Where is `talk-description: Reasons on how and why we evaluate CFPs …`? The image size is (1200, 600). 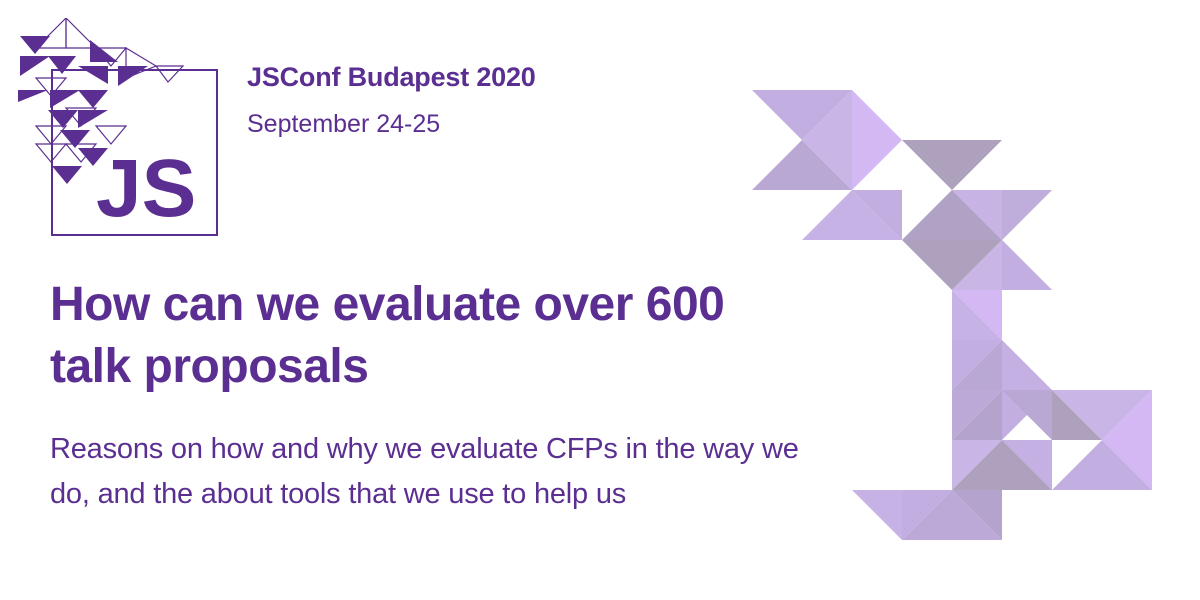
talk-description: Reasons on how and why we evaluate CFPs … is located at coordinates (424, 471).